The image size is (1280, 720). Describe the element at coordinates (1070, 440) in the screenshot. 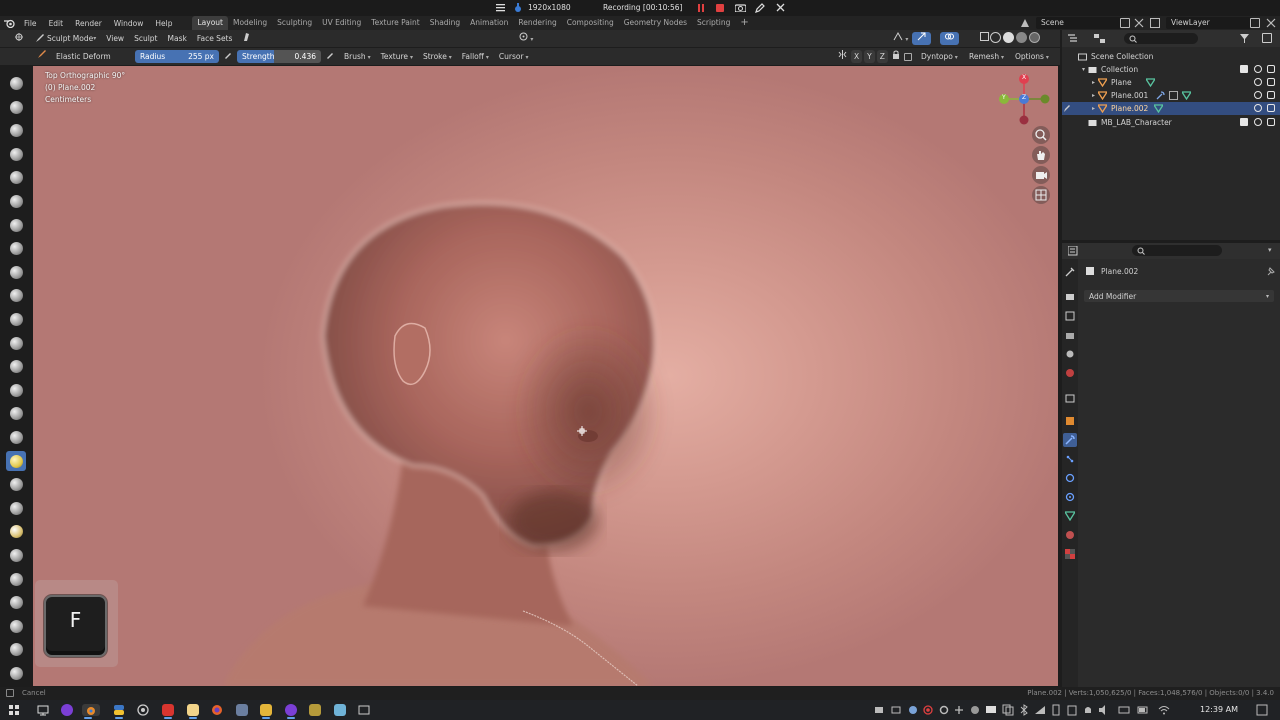

I see `modifier-tab-icon` at that location.